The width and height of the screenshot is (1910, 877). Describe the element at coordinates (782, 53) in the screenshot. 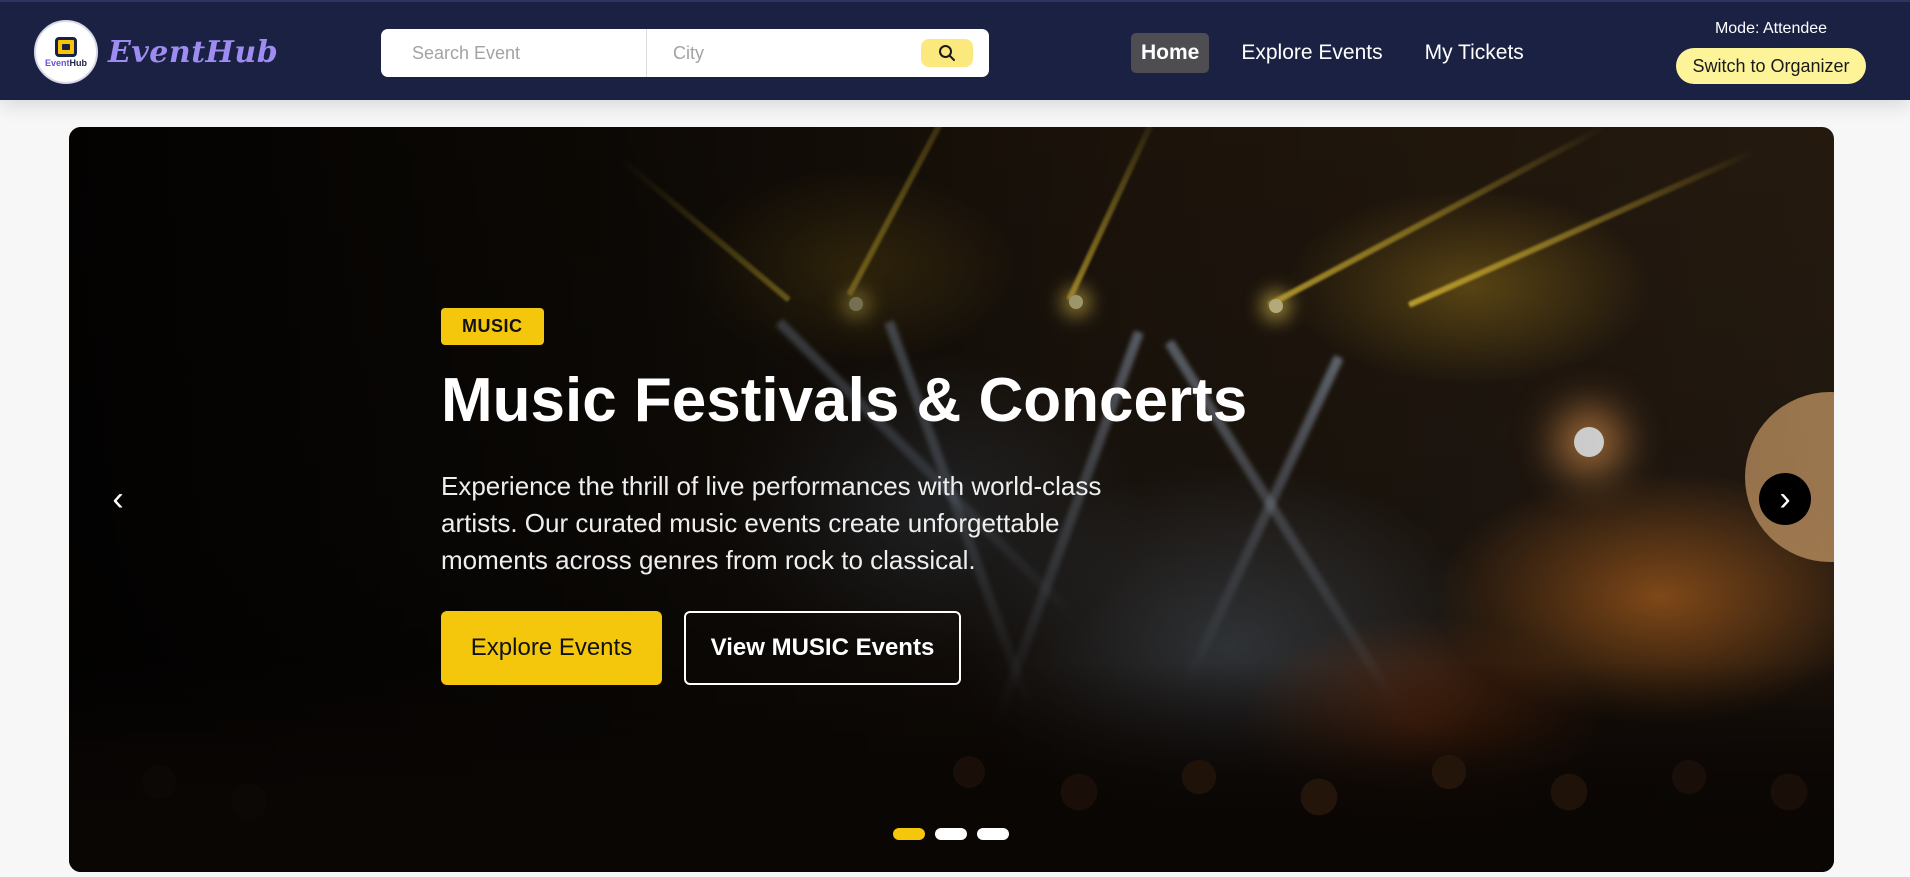

I see `search-city-input` at that location.